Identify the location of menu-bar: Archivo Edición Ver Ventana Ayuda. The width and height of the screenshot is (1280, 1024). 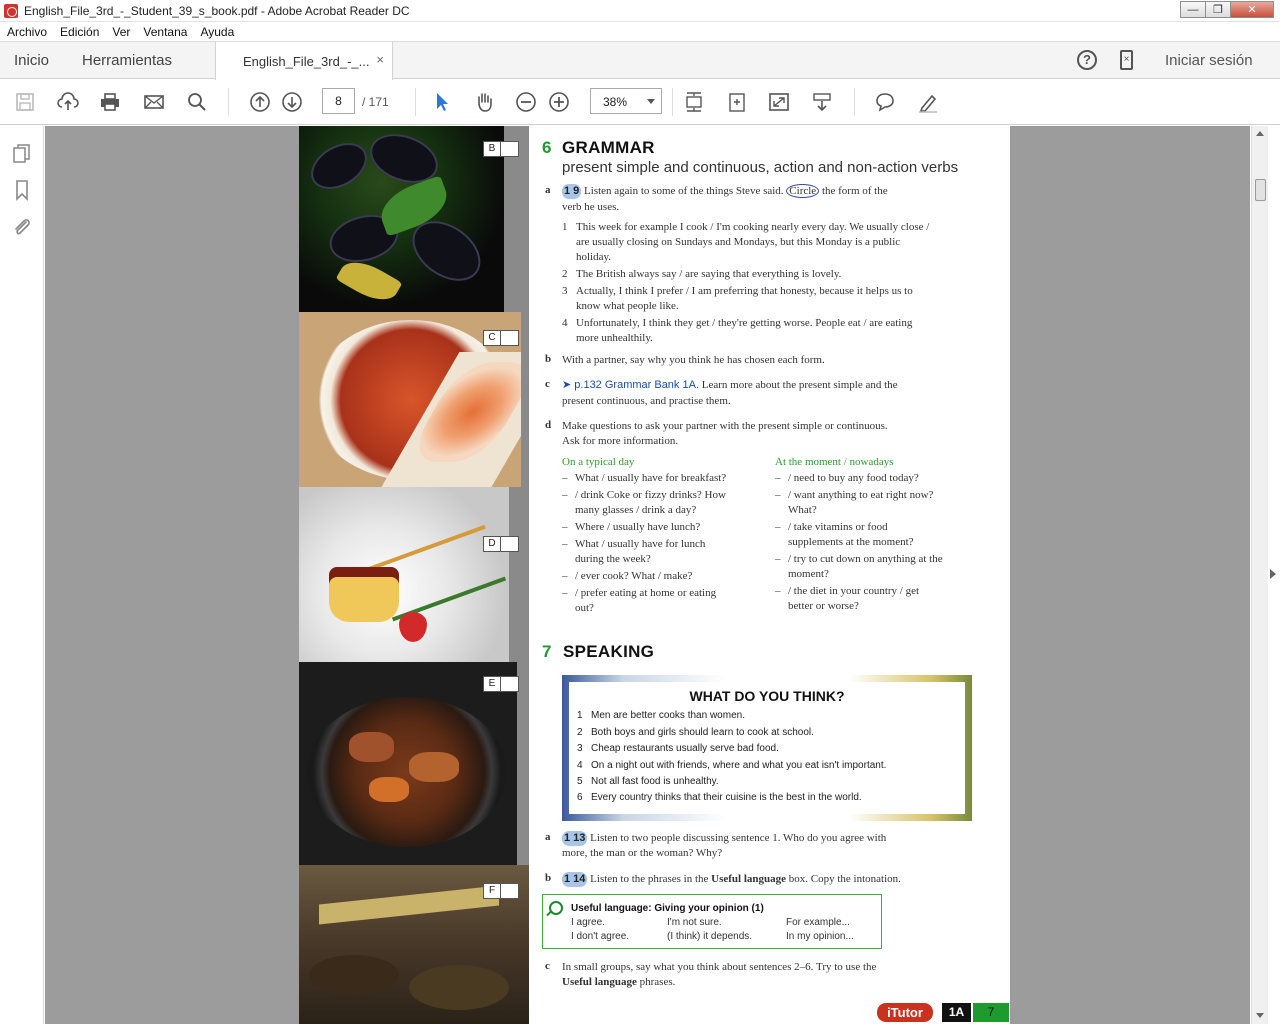
(640, 32).